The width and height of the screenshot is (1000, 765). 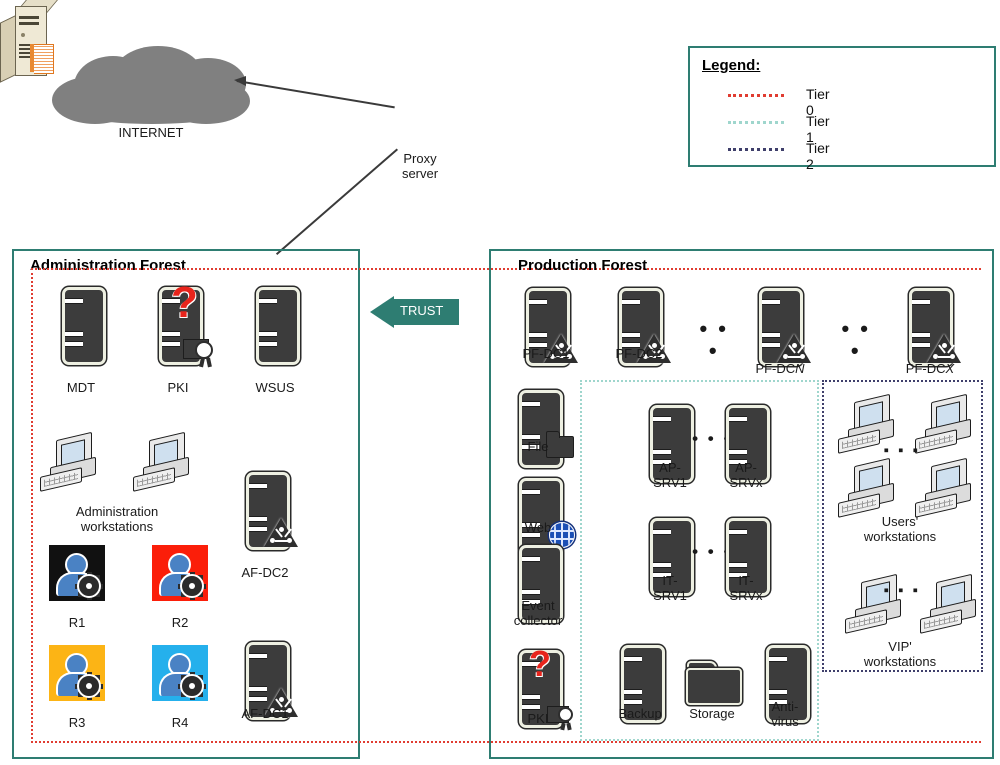 I want to click on storage-icon, so click(x=714, y=683).